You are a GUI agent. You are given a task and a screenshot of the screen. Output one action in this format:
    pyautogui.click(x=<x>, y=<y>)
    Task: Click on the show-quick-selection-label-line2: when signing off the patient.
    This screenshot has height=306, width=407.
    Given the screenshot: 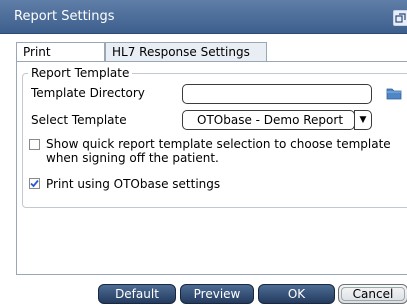 What is the action you would take?
    pyautogui.click(x=132, y=158)
    